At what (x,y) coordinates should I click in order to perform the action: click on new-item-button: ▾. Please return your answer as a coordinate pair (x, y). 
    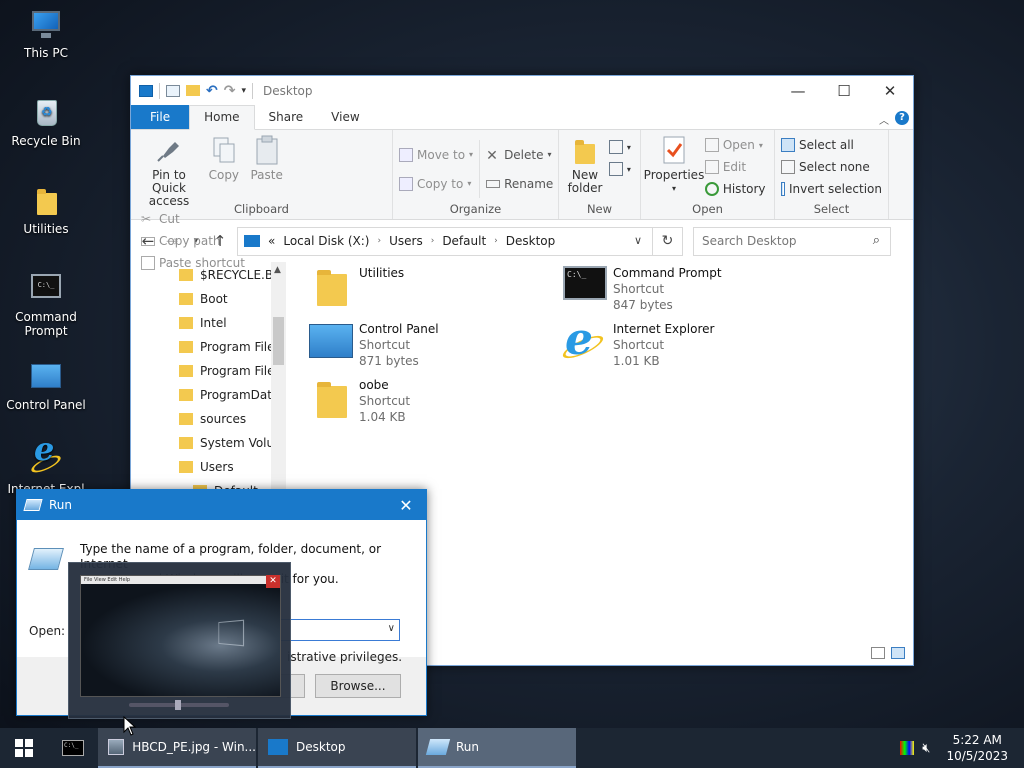
    Looking at the image, I should click on (619, 147).